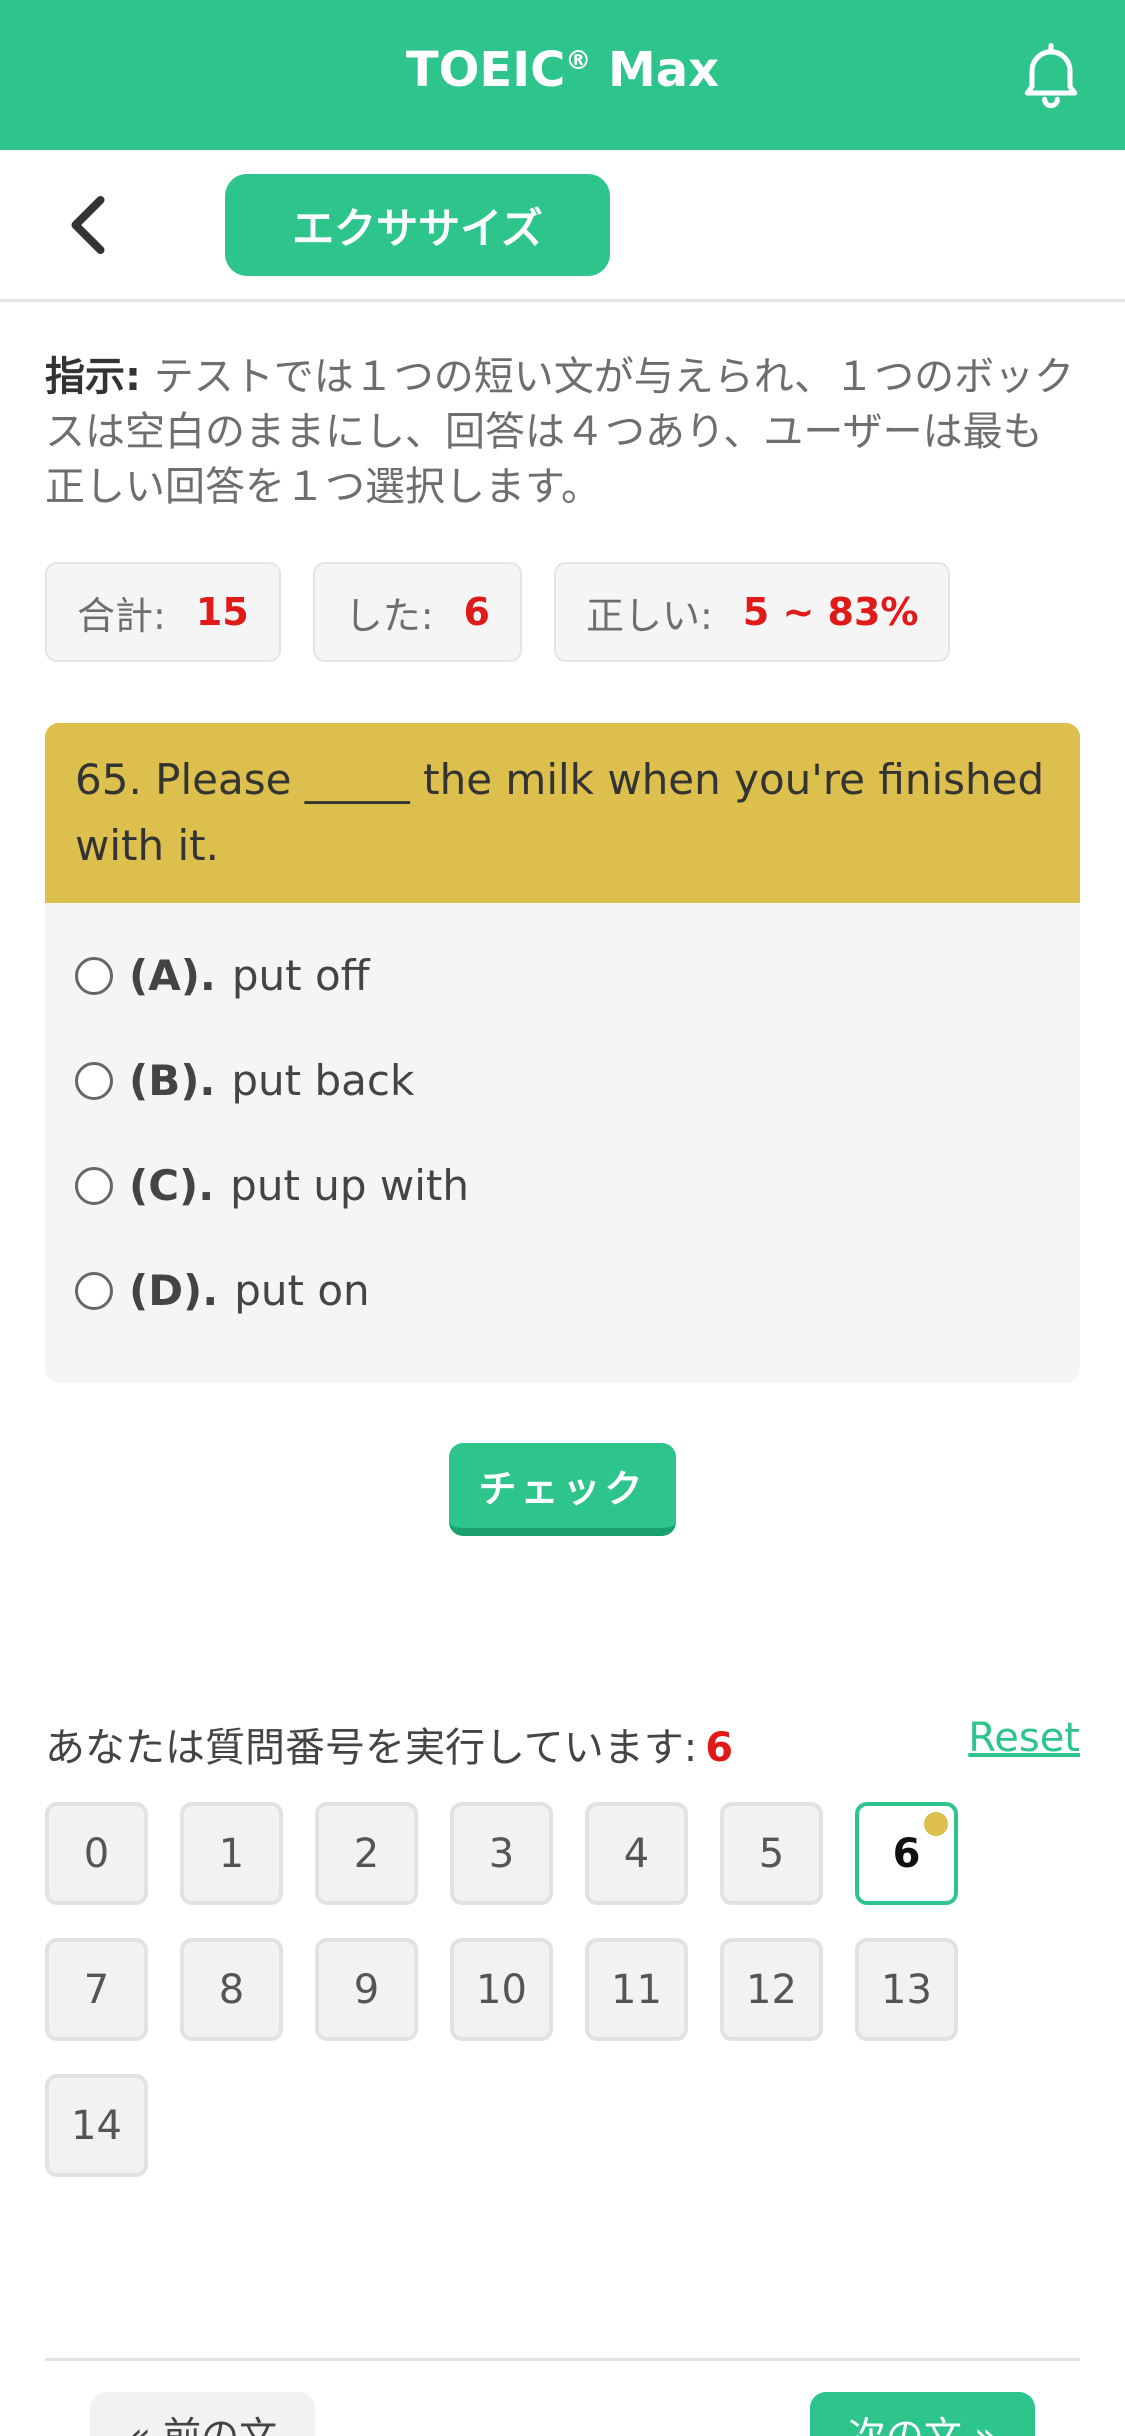 The width and height of the screenshot is (1125, 2436). I want to click on question-number-button: 3, so click(501, 1853).